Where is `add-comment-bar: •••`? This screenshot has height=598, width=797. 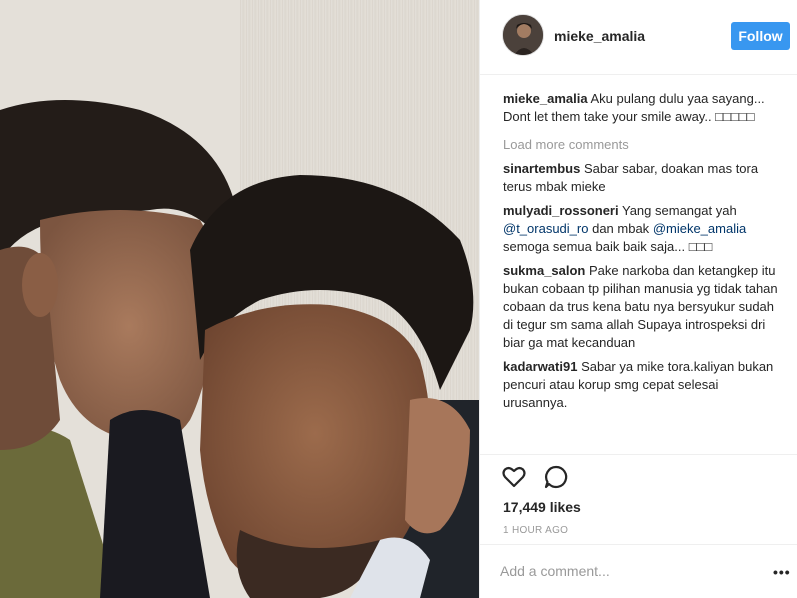
add-comment-bar: ••• is located at coordinates (638, 571).